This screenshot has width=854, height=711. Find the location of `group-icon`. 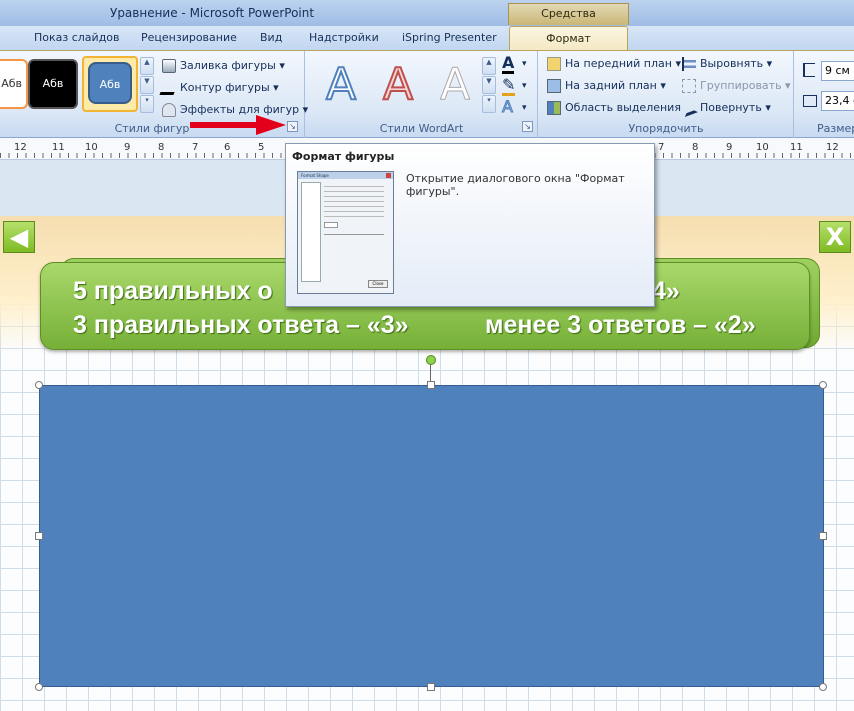

group-icon is located at coordinates (689, 86).